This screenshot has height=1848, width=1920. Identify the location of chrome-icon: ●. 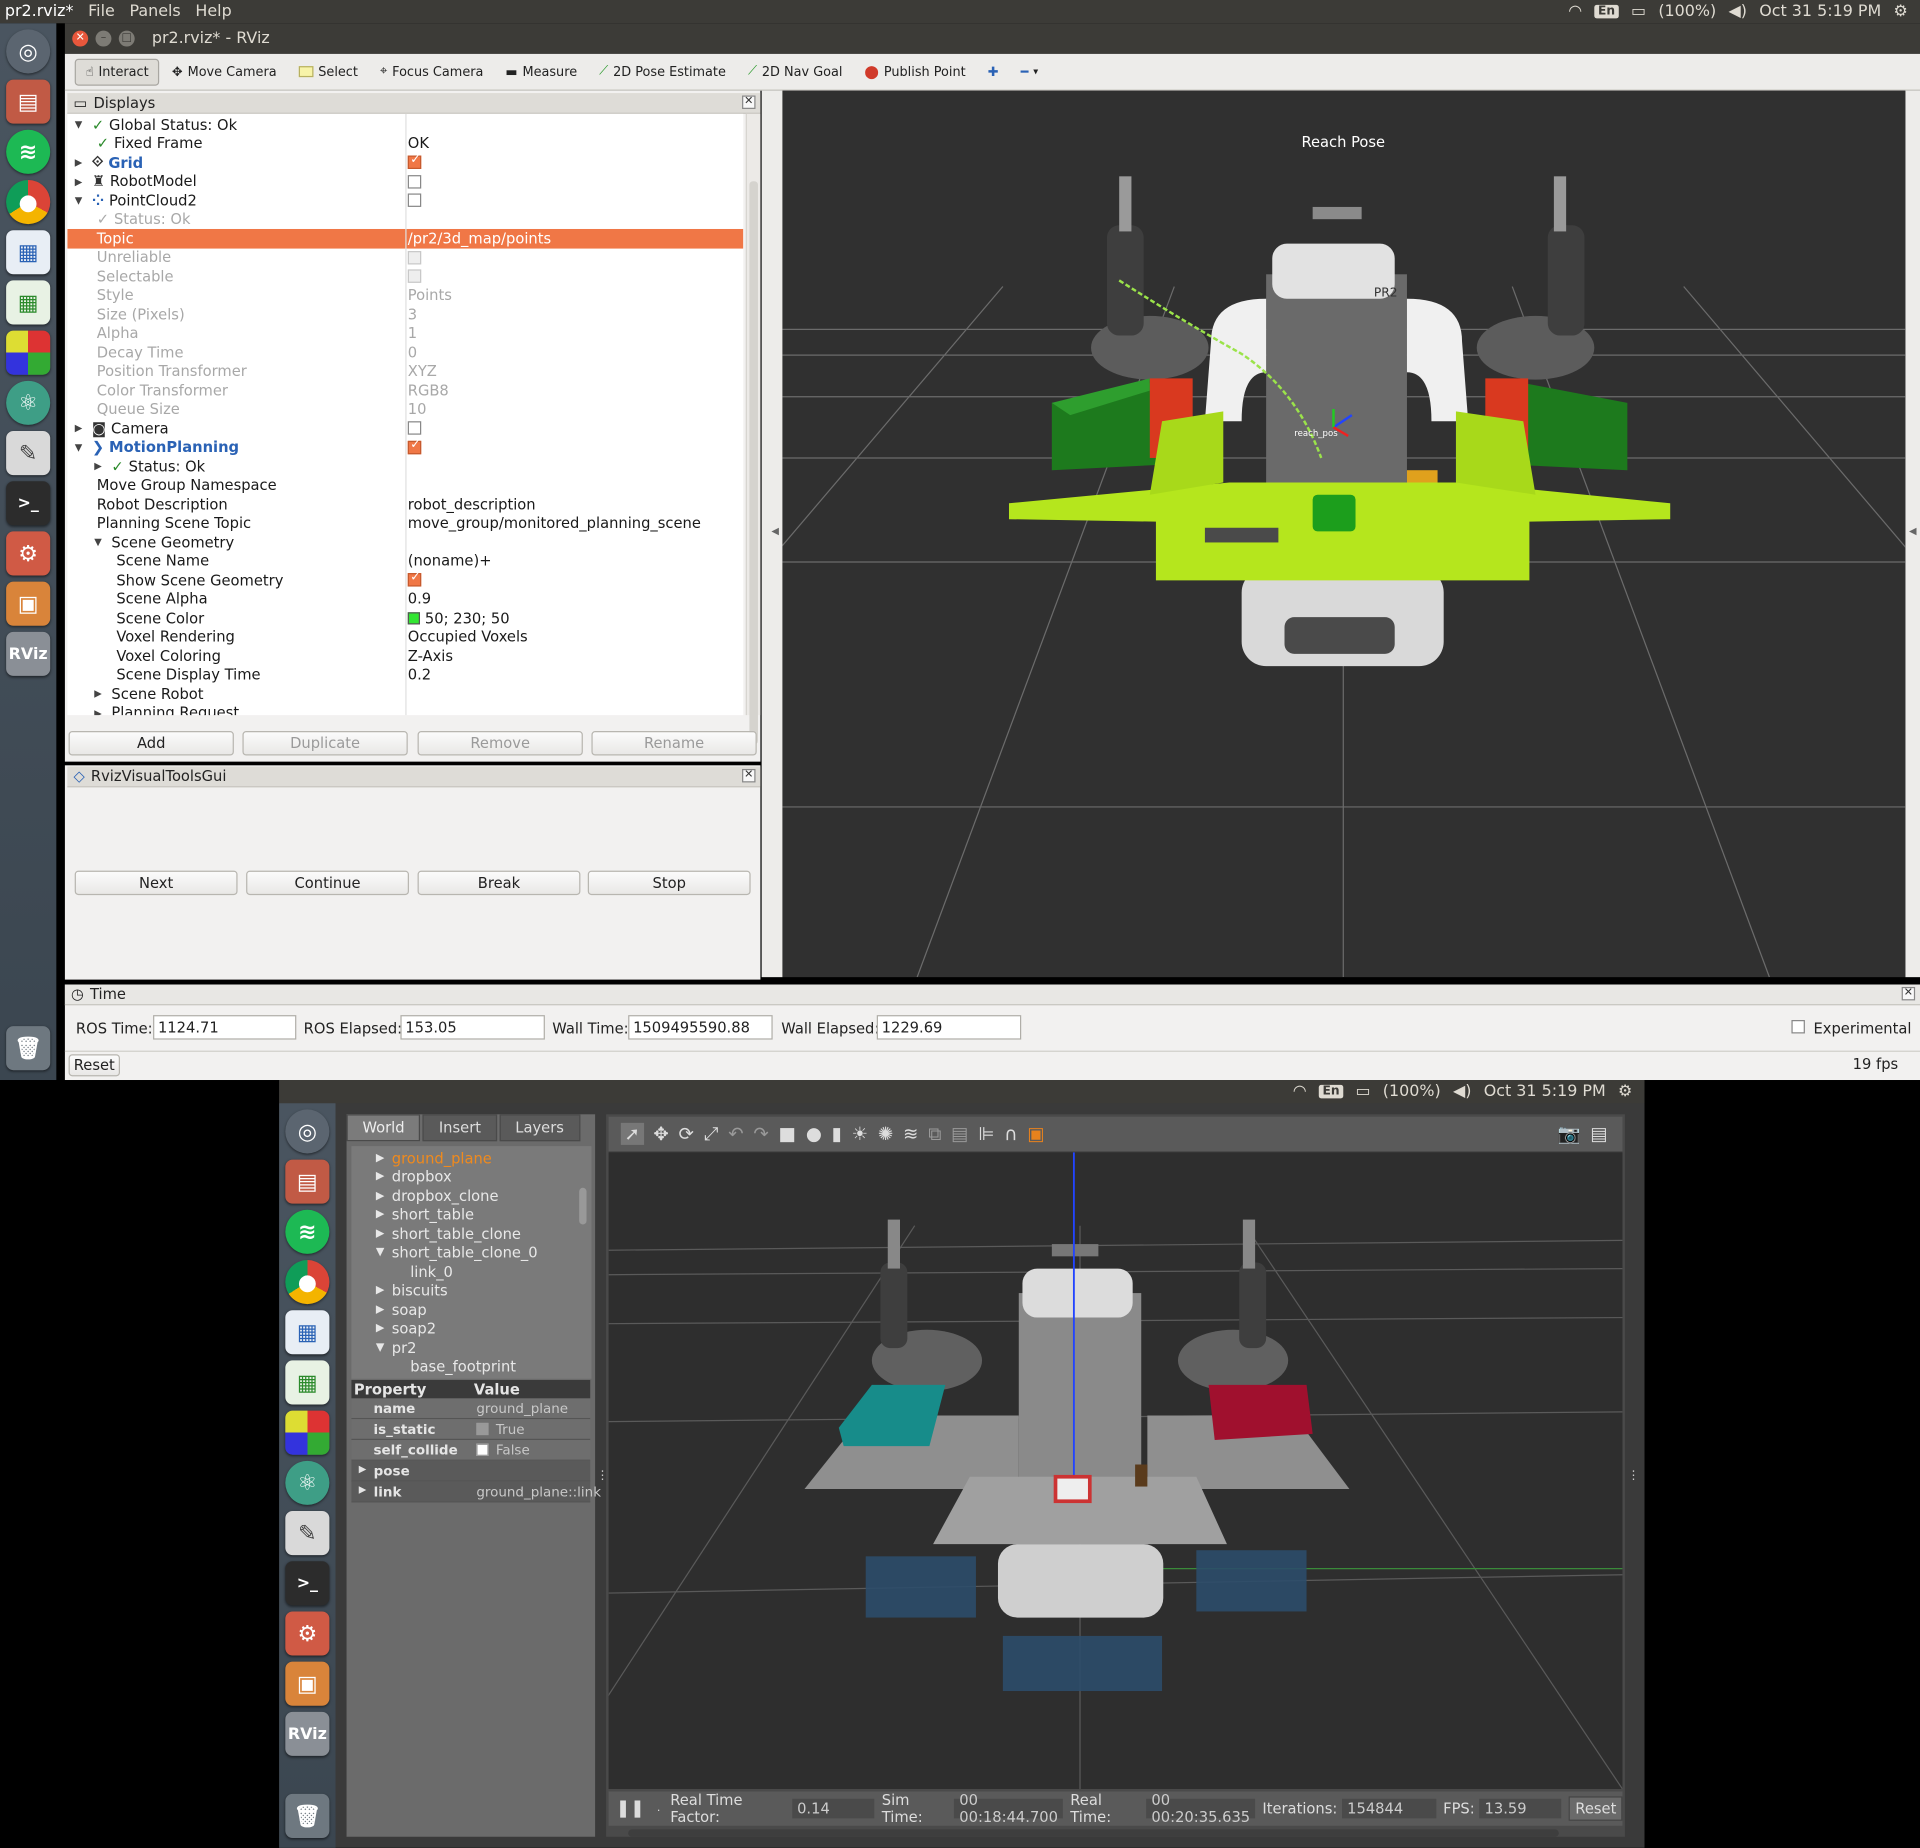
(307, 1282).